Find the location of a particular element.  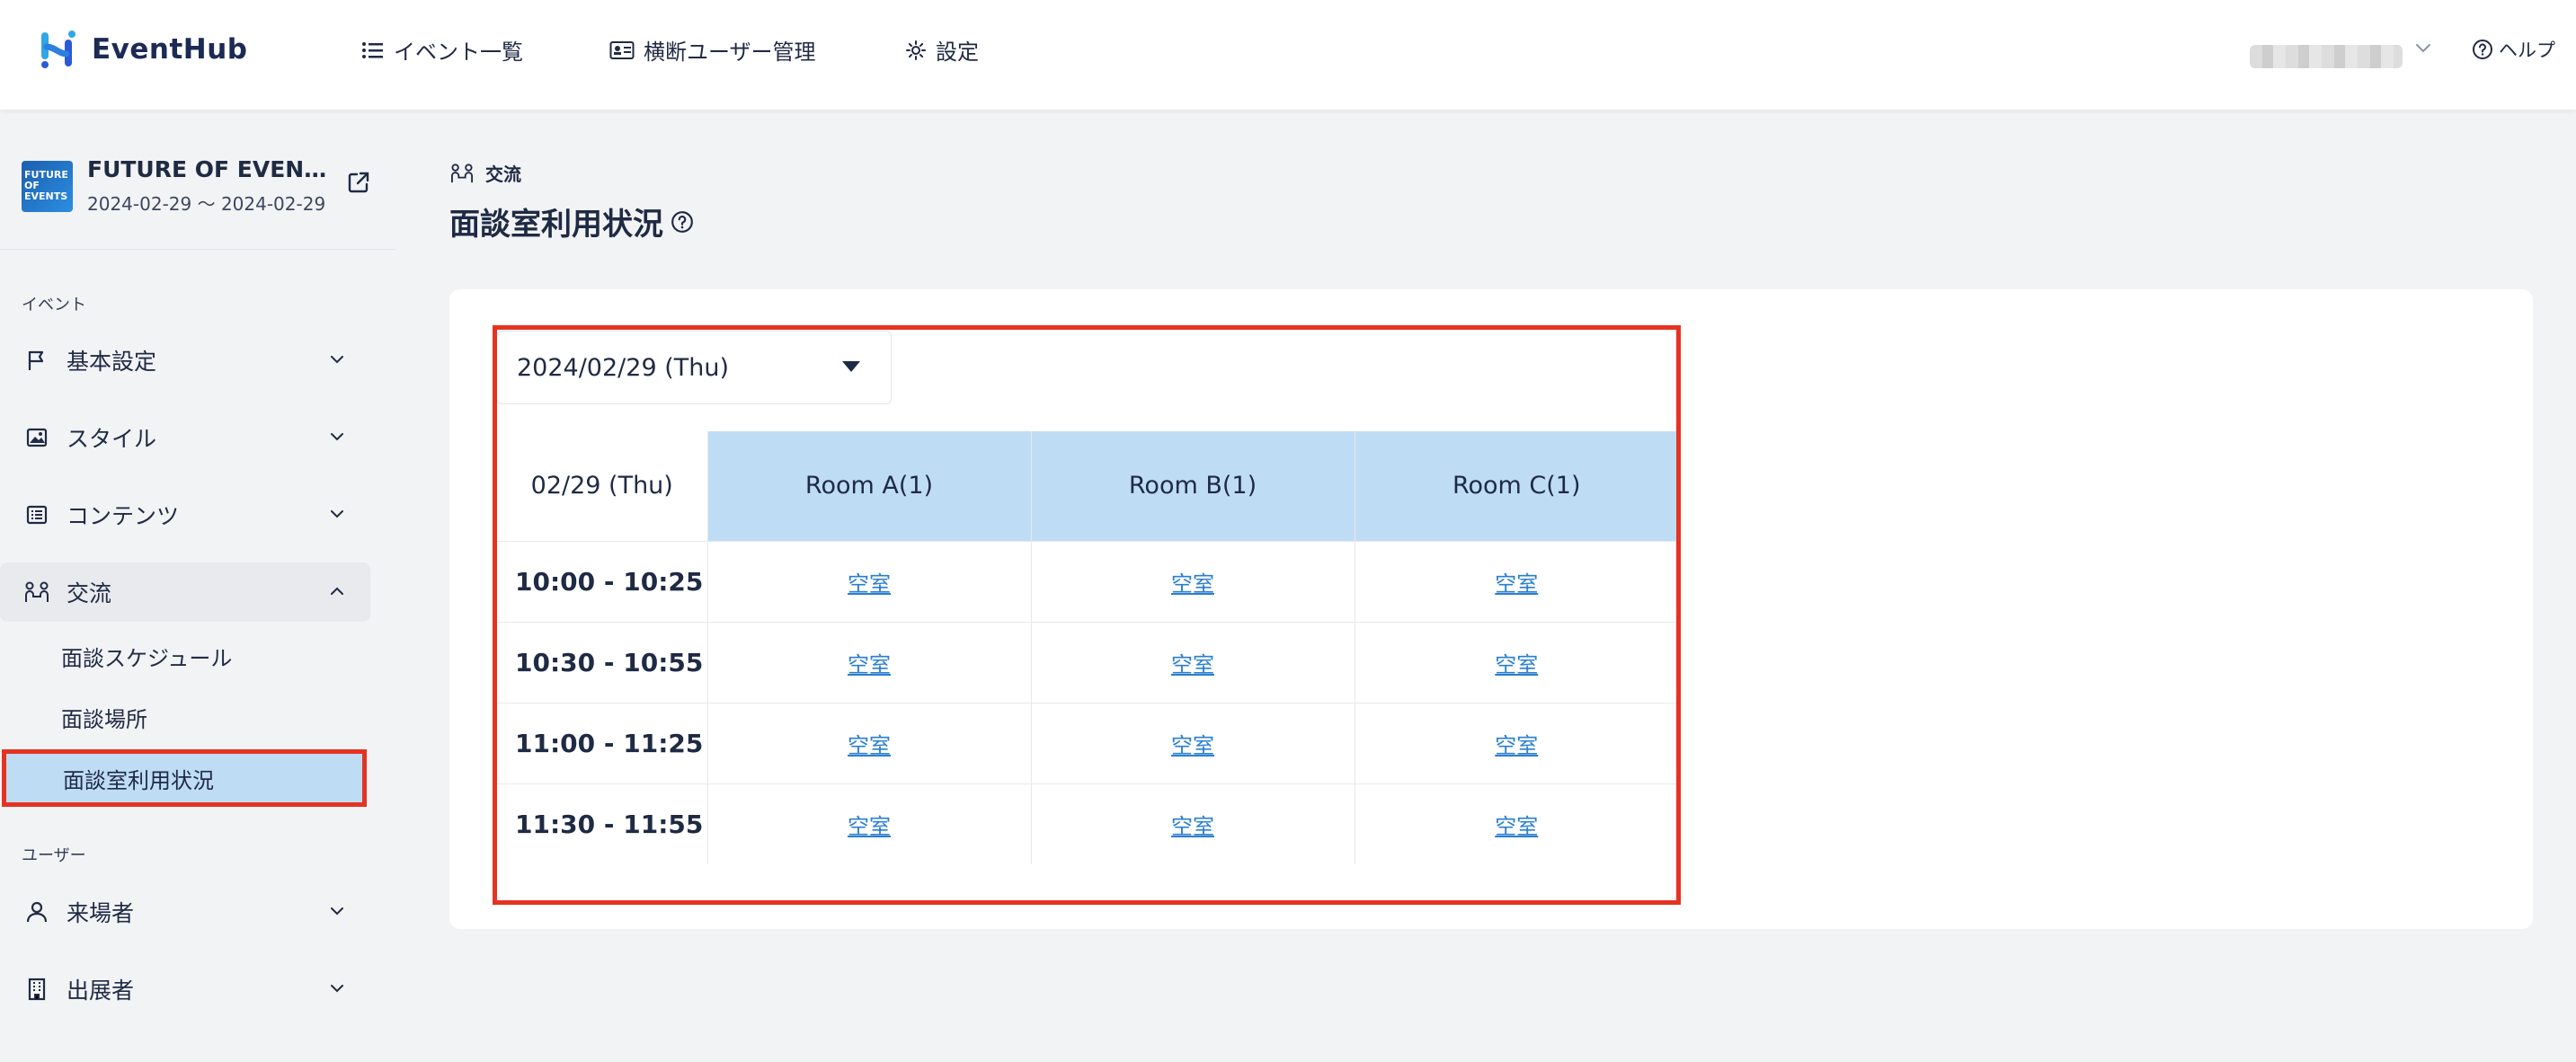

building-icon is located at coordinates (37, 990).